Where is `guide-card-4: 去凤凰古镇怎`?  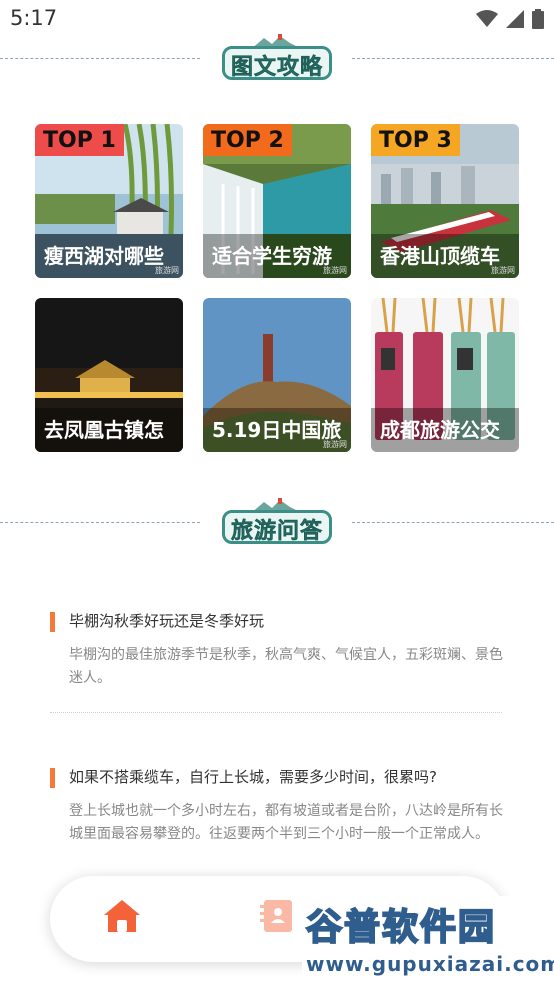
guide-card-4: 去凤凰古镇怎 is located at coordinates (109, 375).